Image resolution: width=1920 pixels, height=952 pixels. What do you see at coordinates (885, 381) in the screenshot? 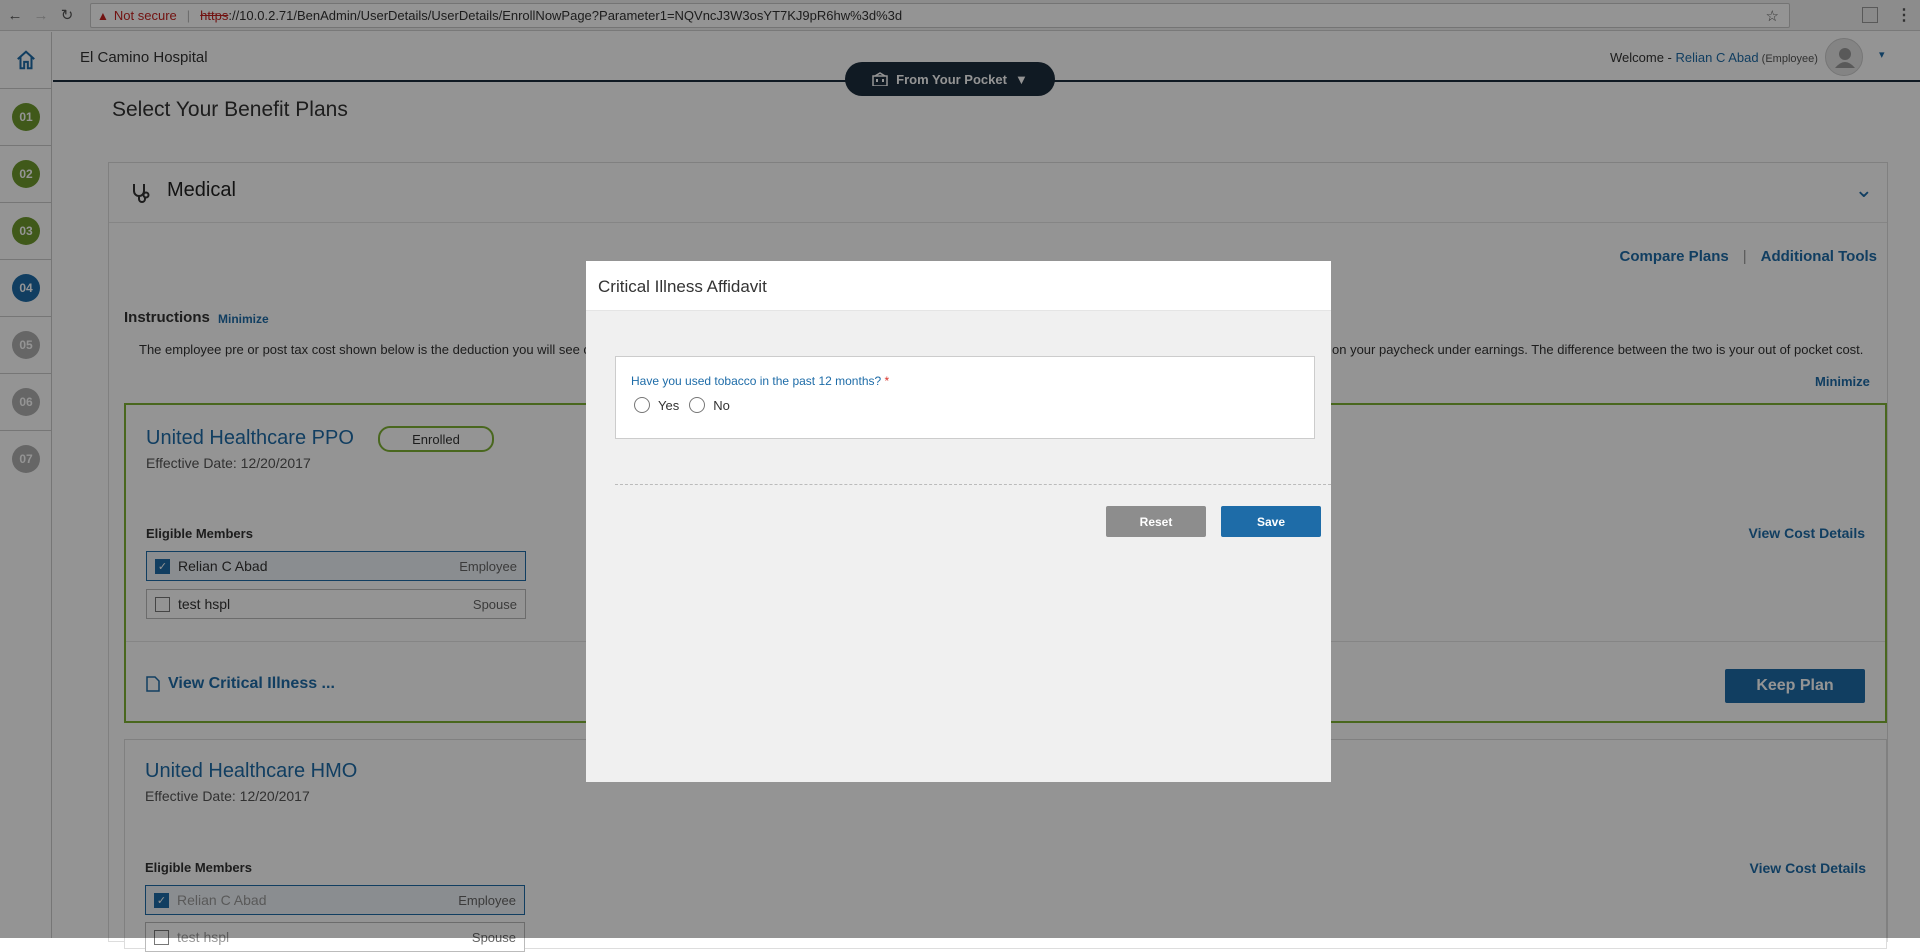
I see `required-mark: *` at bounding box center [885, 381].